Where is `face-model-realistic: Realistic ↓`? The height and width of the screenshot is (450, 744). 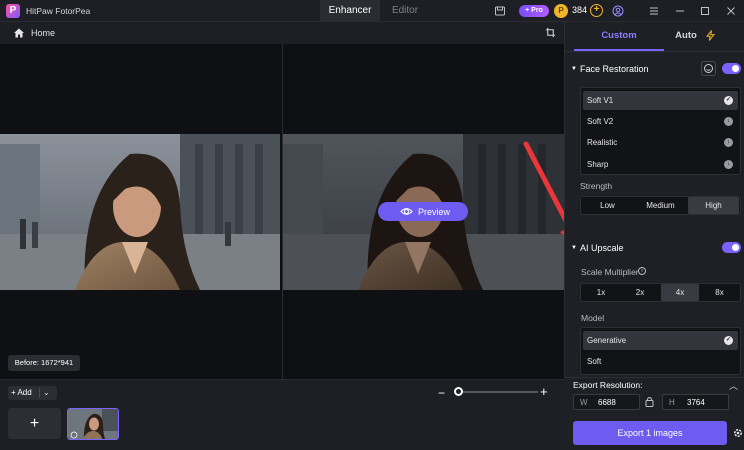
face-model-realistic: Realistic ↓ is located at coordinates (660, 142).